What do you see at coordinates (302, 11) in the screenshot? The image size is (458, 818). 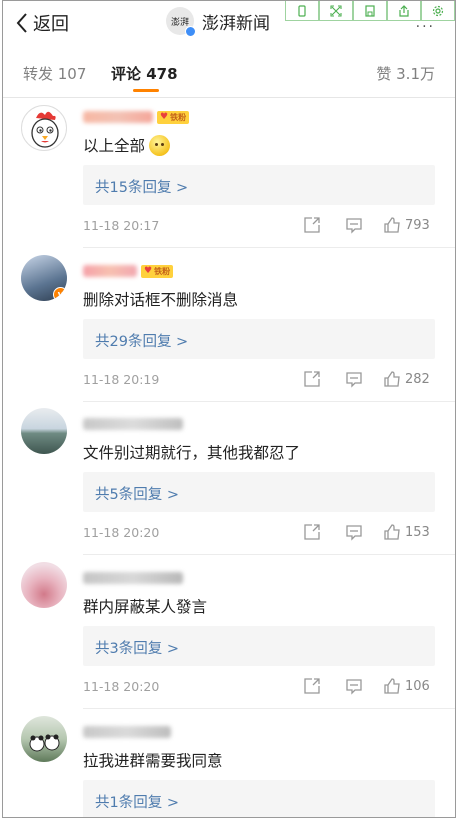 I see `phone-icon` at bounding box center [302, 11].